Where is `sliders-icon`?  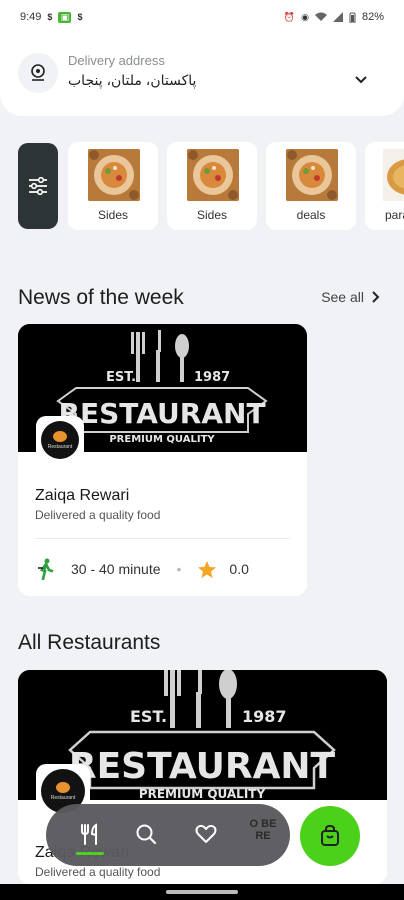
sliders-icon is located at coordinates (38, 186).